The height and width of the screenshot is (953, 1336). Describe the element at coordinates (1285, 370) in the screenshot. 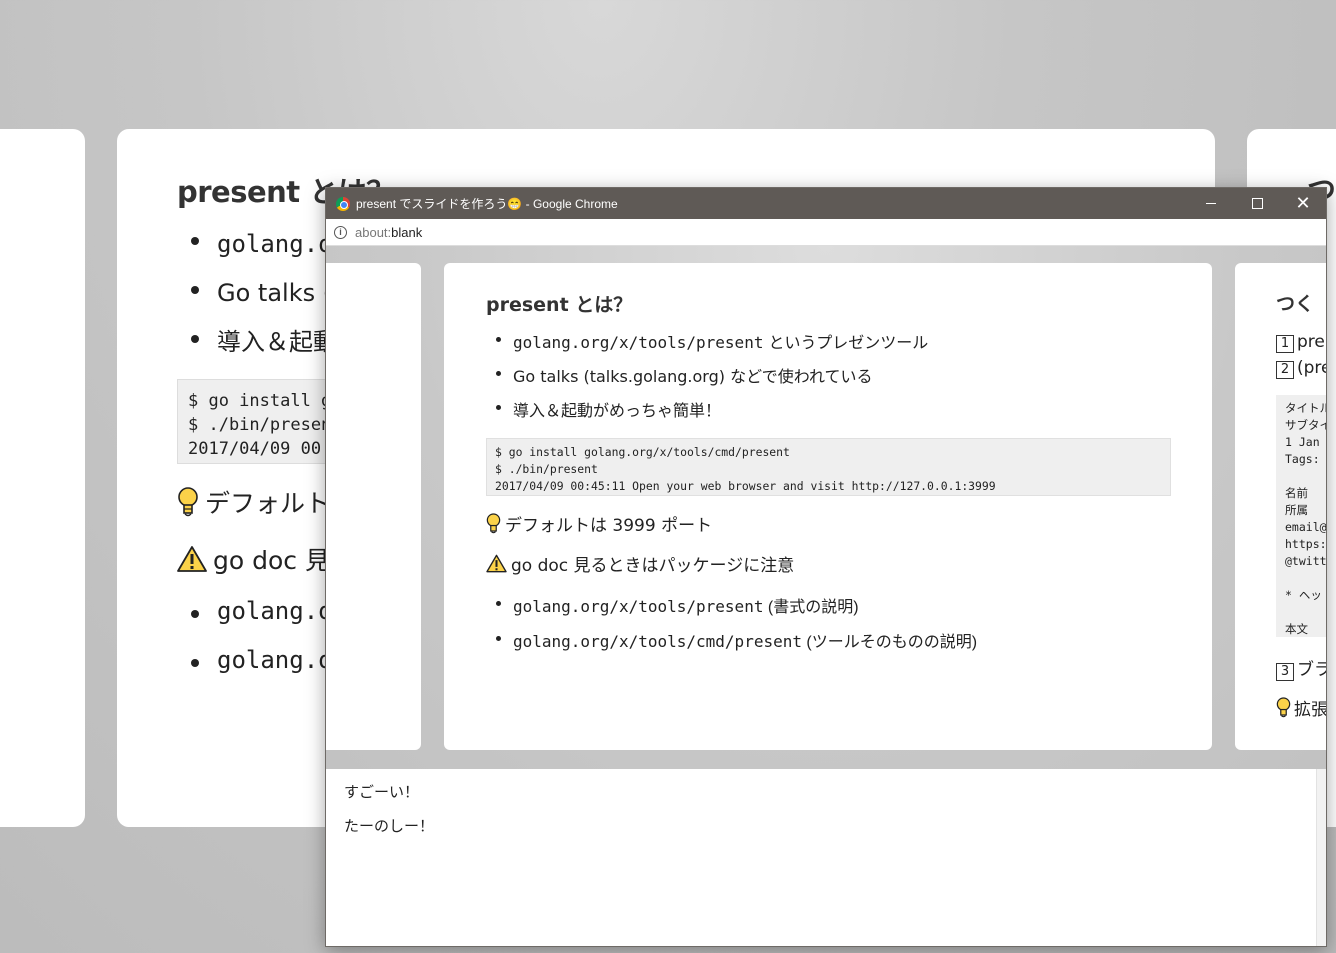

I see `step-number-badge: 2` at that location.